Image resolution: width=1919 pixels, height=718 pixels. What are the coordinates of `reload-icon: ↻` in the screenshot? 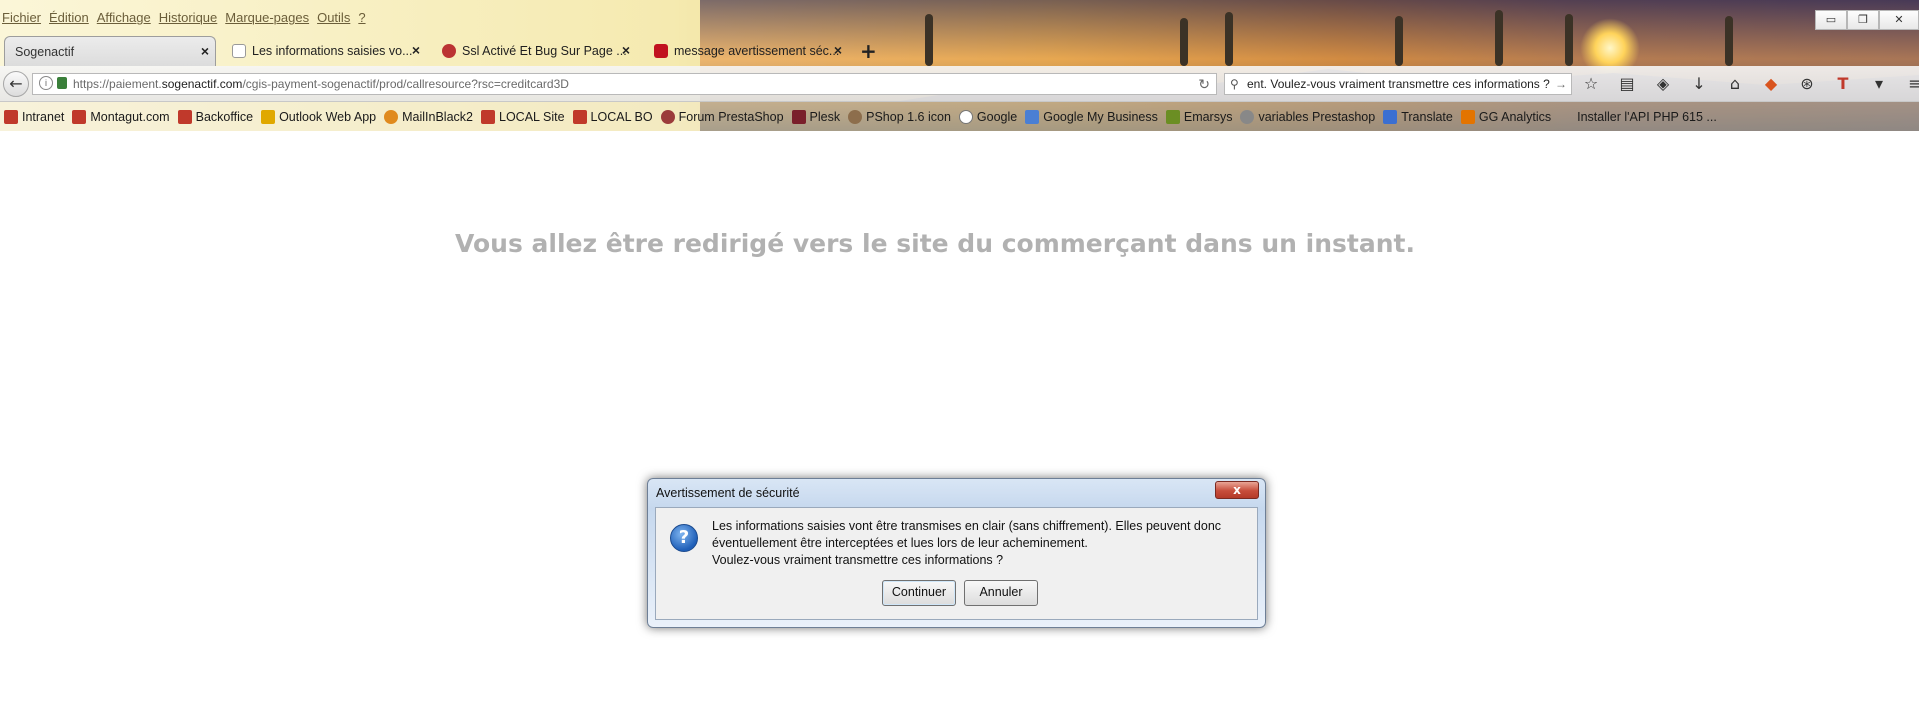 It's located at (1204, 84).